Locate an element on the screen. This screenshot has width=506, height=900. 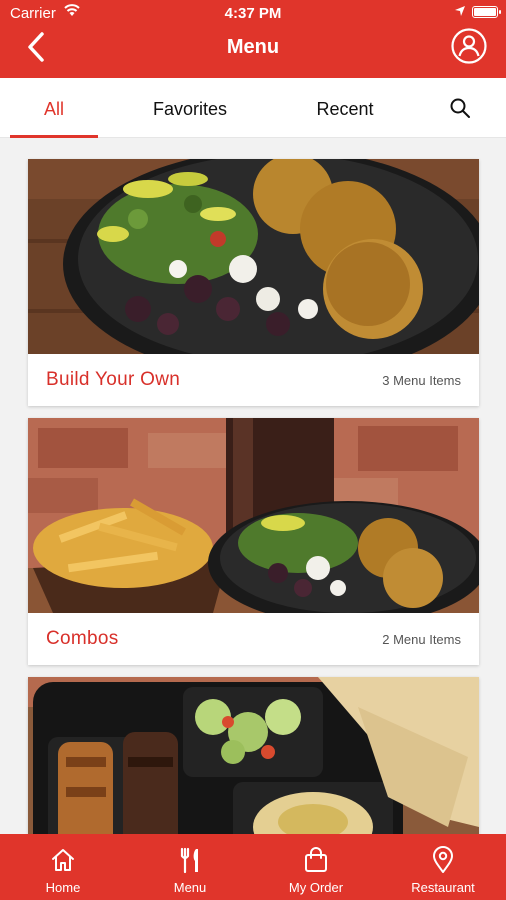
nav-restaurant: Restaurant is located at coordinates (443, 867).